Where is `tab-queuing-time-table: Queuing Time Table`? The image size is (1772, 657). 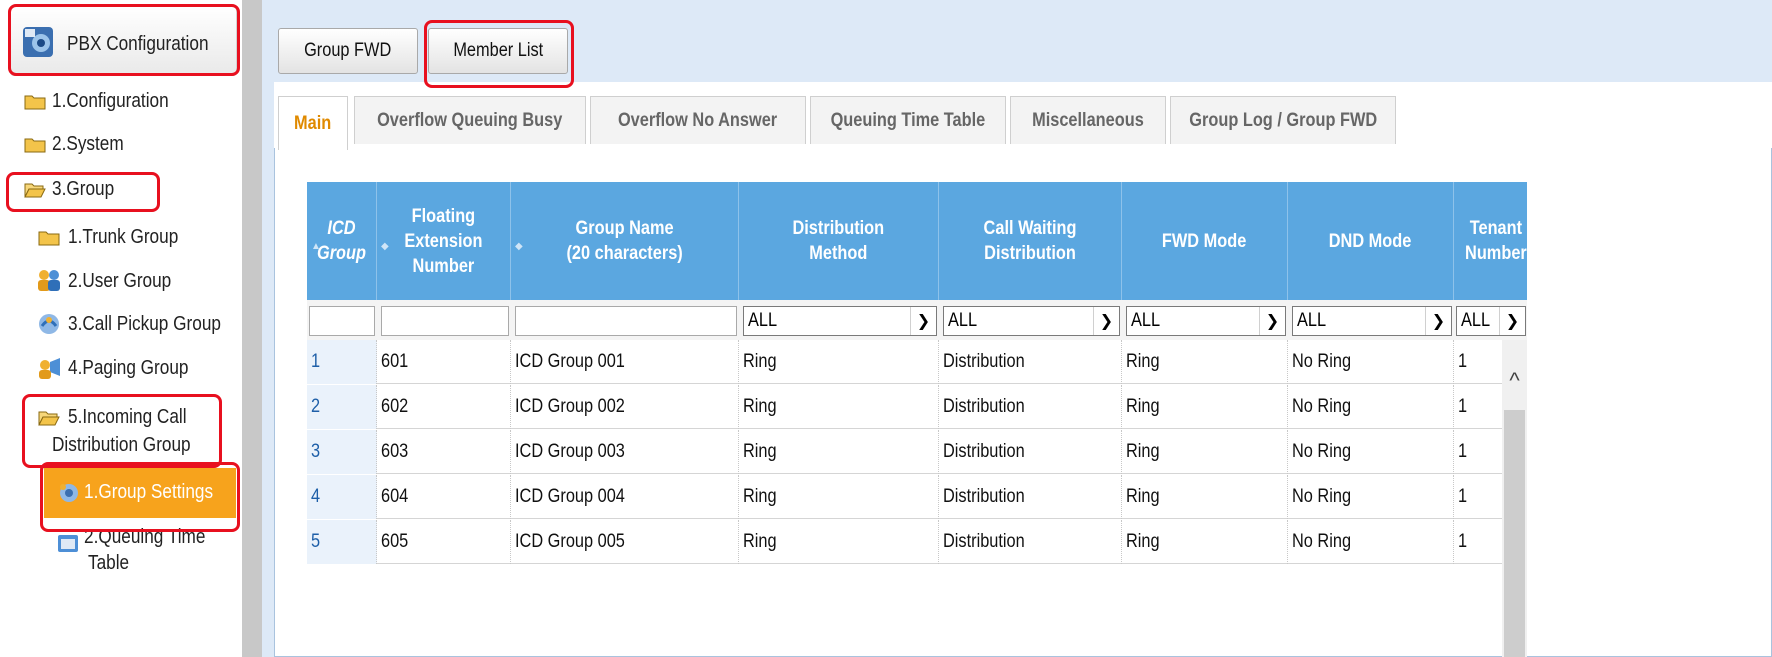 tab-queuing-time-table: Queuing Time Table is located at coordinates (908, 120).